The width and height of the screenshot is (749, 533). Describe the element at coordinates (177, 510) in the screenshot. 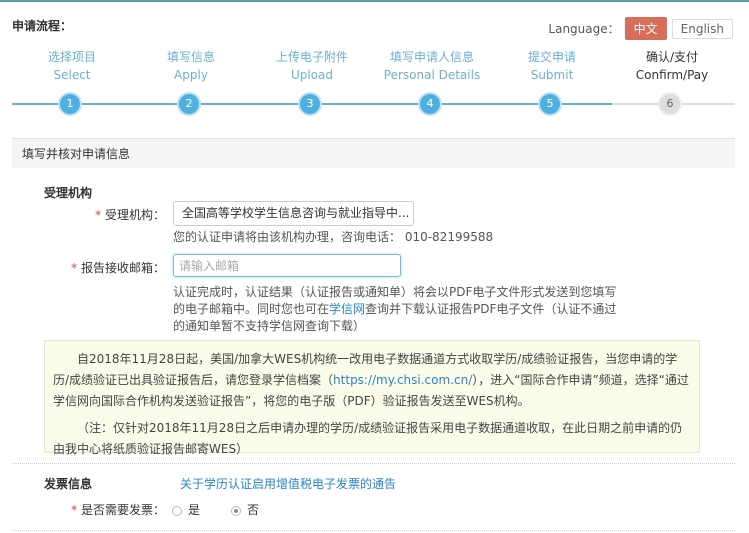

I see `radio-yes` at that location.